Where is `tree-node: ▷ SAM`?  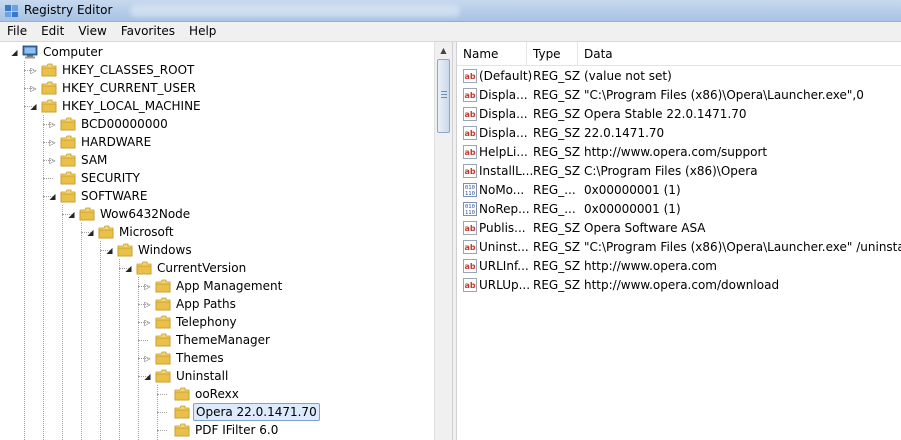
tree-node: ▷ SAM is located at coordinates (78, 160).